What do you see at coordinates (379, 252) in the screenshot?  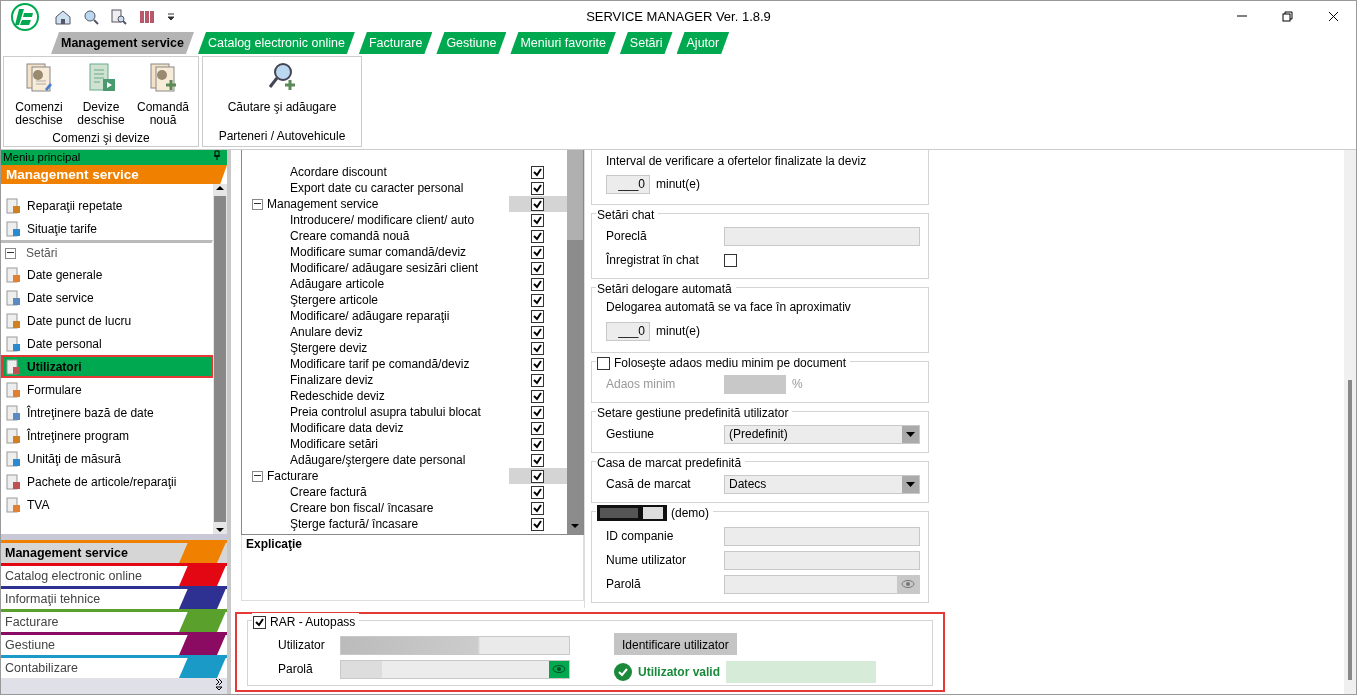 I see `permission-label: Modificare sumar comandă/deviz` at bounding box center [379, 252].